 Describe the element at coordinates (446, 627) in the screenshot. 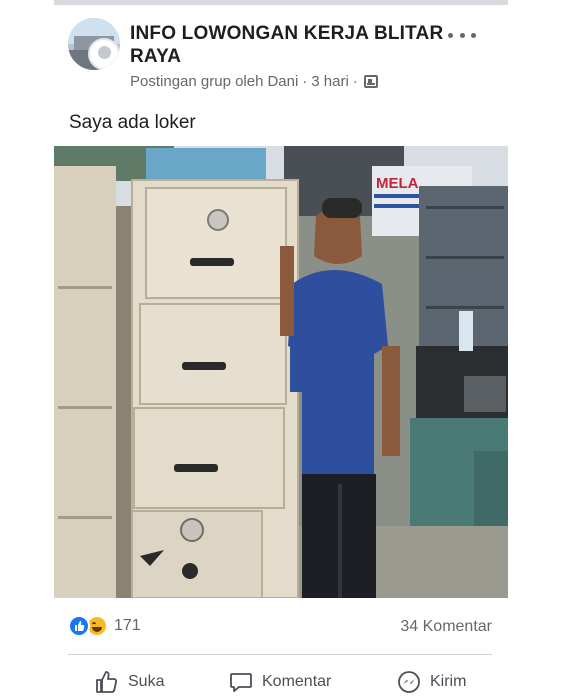

I see `comment-count-link: 34 Komentar` at that location.